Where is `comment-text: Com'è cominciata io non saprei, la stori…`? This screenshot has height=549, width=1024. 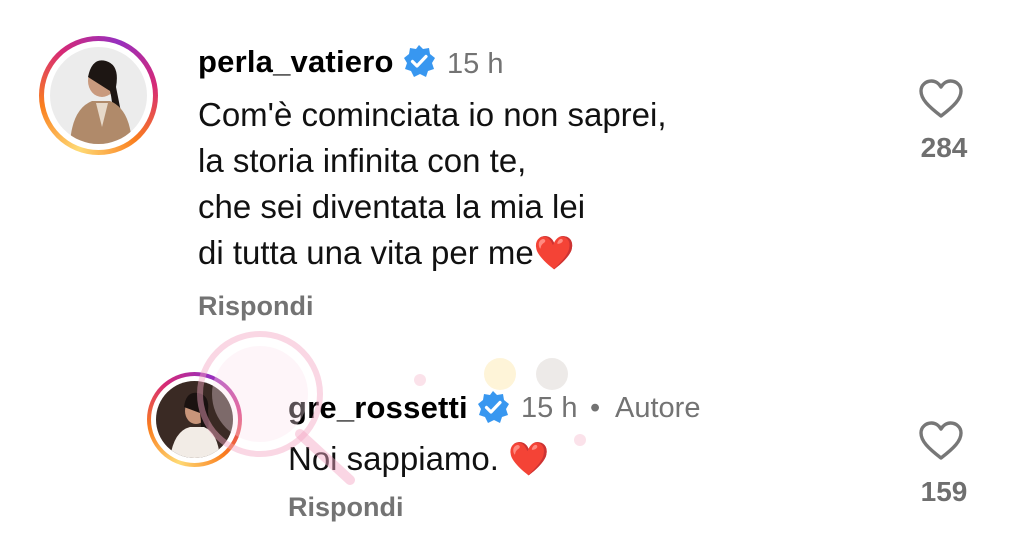 comment-text: Com'è cominciata io non saprei, la stori… is located at coordinates (432, 183).